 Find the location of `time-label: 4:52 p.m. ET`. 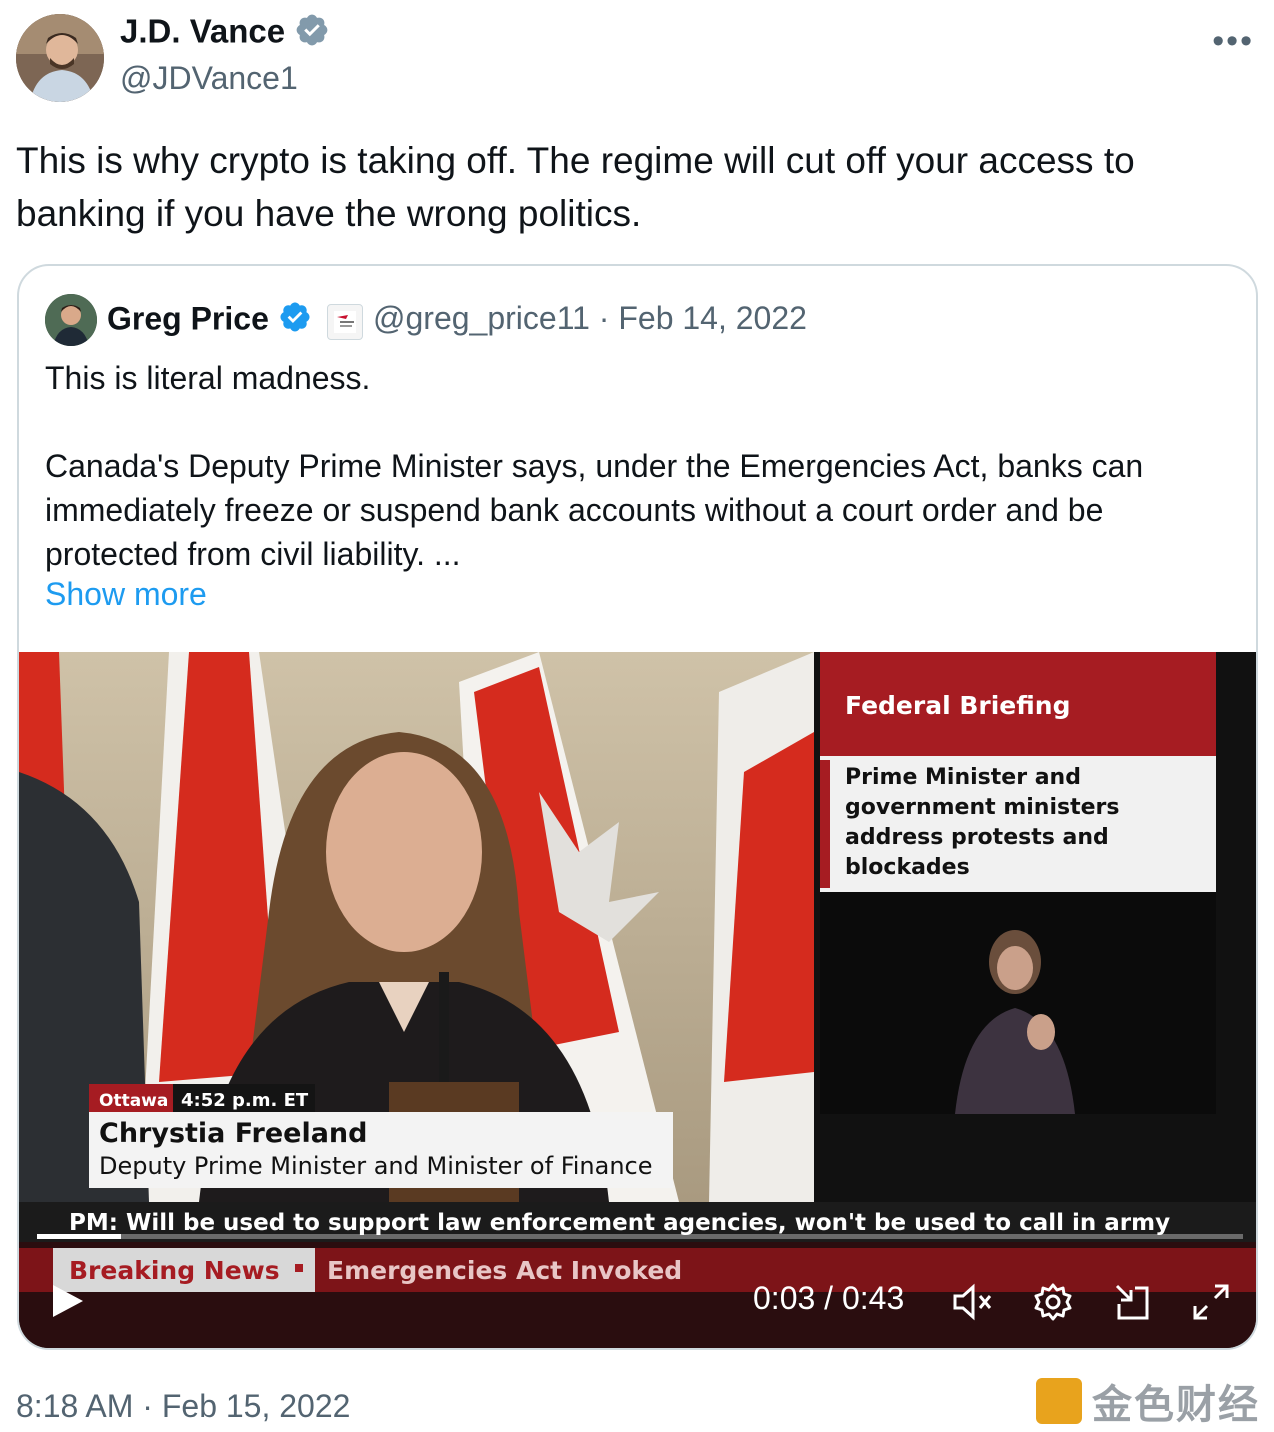

time-label: 4:52 p.m. ET is located at coordinates (245, 1100).